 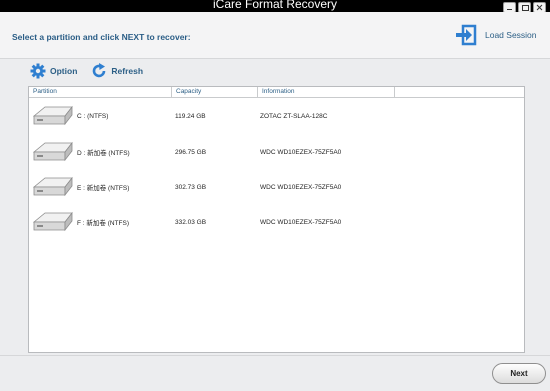 I want to click on refresh-icon, so click(x=99, y=70).